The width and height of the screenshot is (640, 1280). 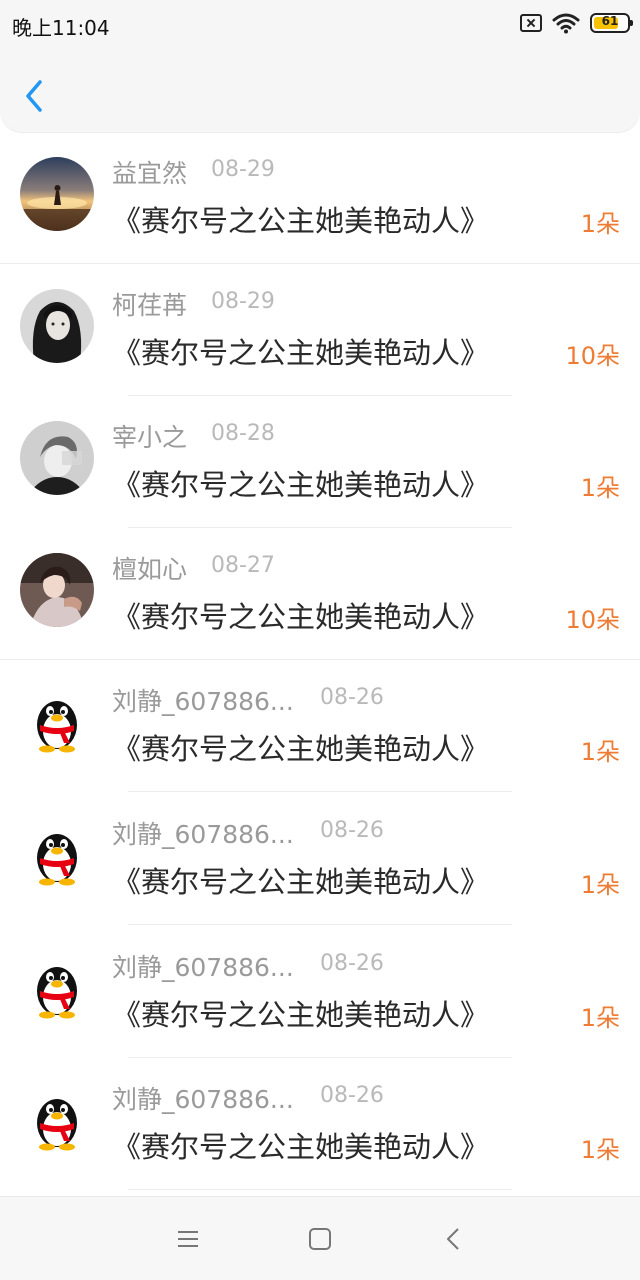 I want to click on battery-icon: 61, so click(x=611, y=23).